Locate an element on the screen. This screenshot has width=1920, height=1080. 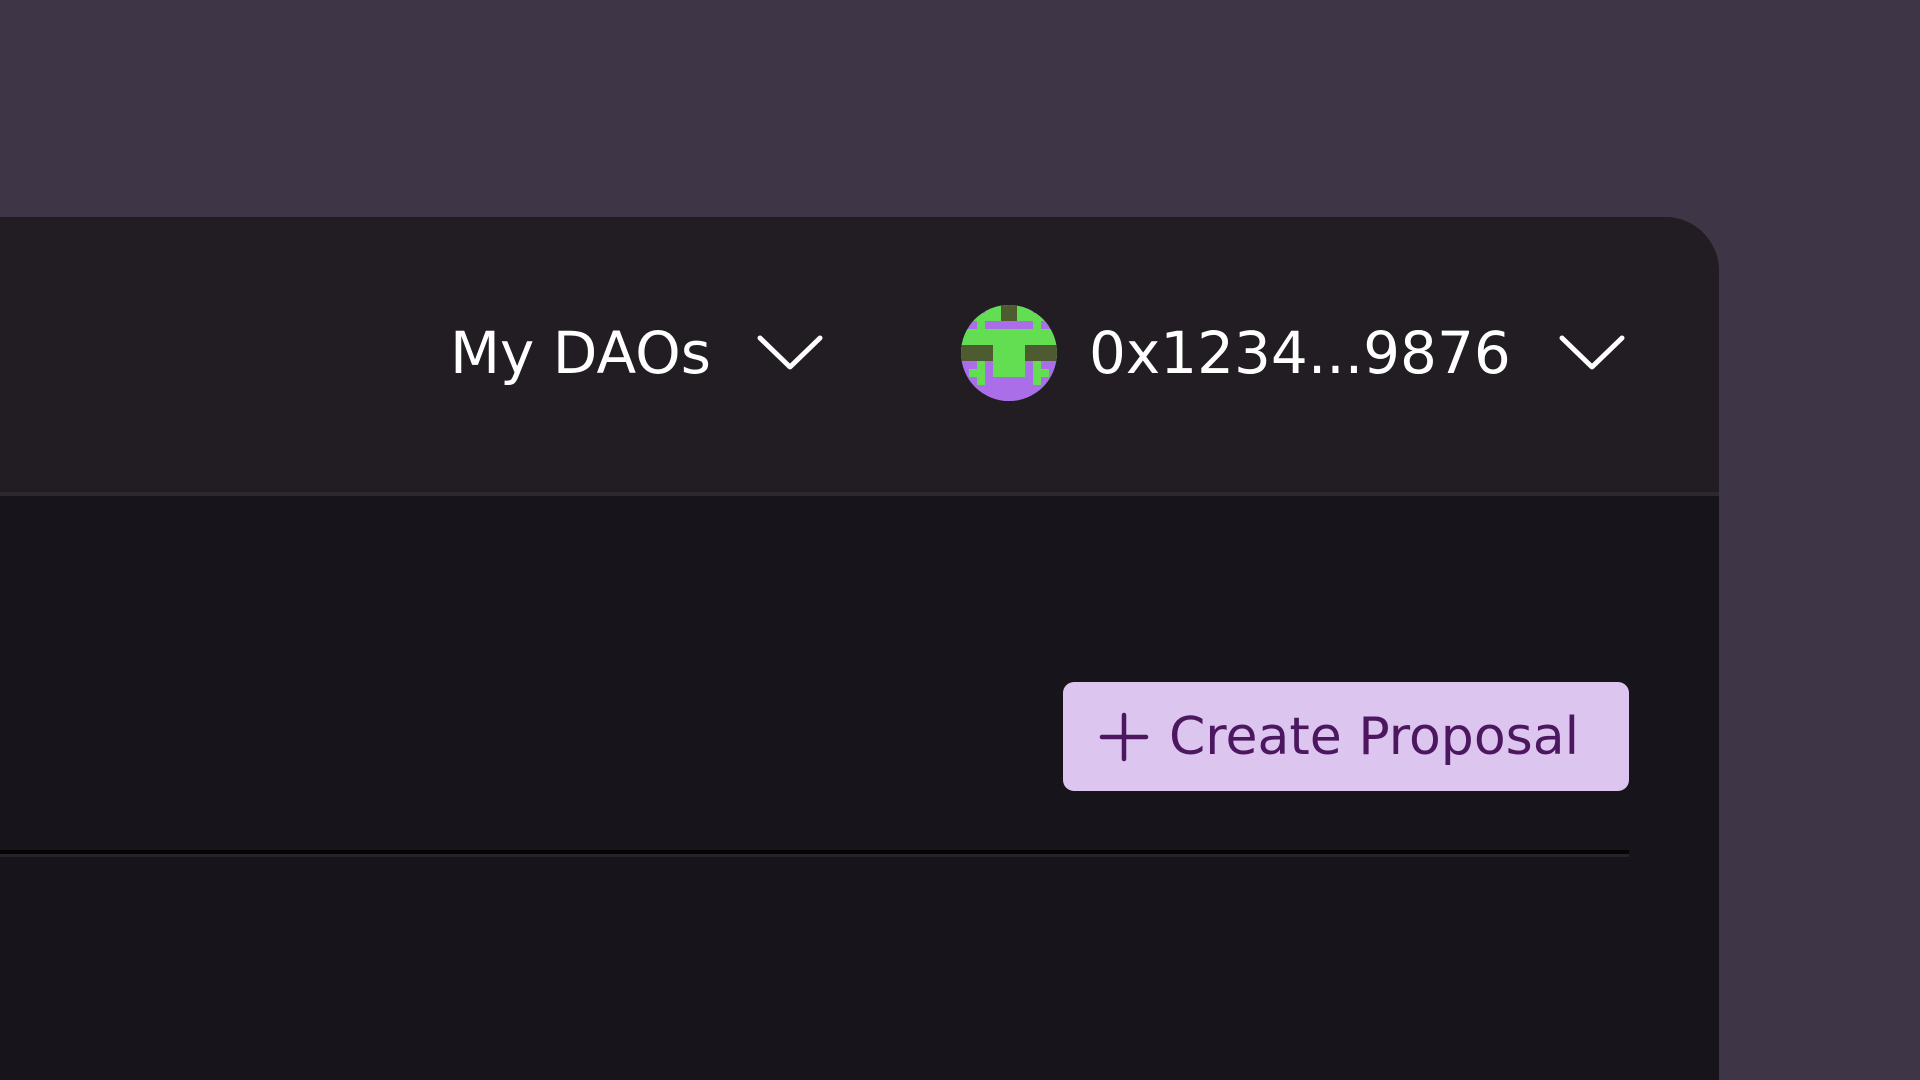
my-daos-label: My DAOs is located at coordinates (580, 353).